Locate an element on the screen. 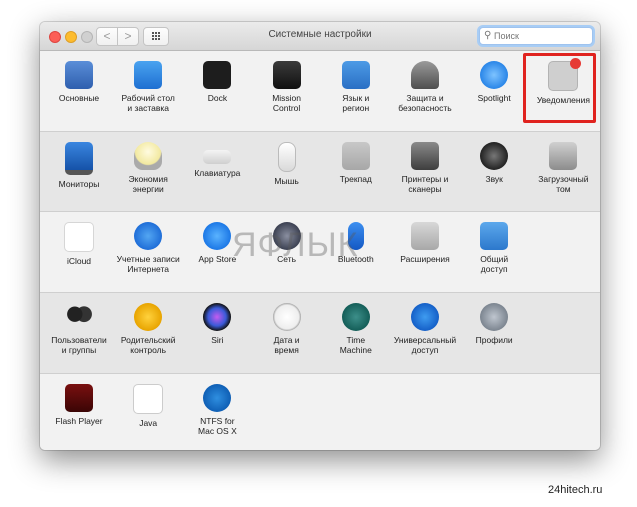  sound-icon is located at coordinates (494, 156).